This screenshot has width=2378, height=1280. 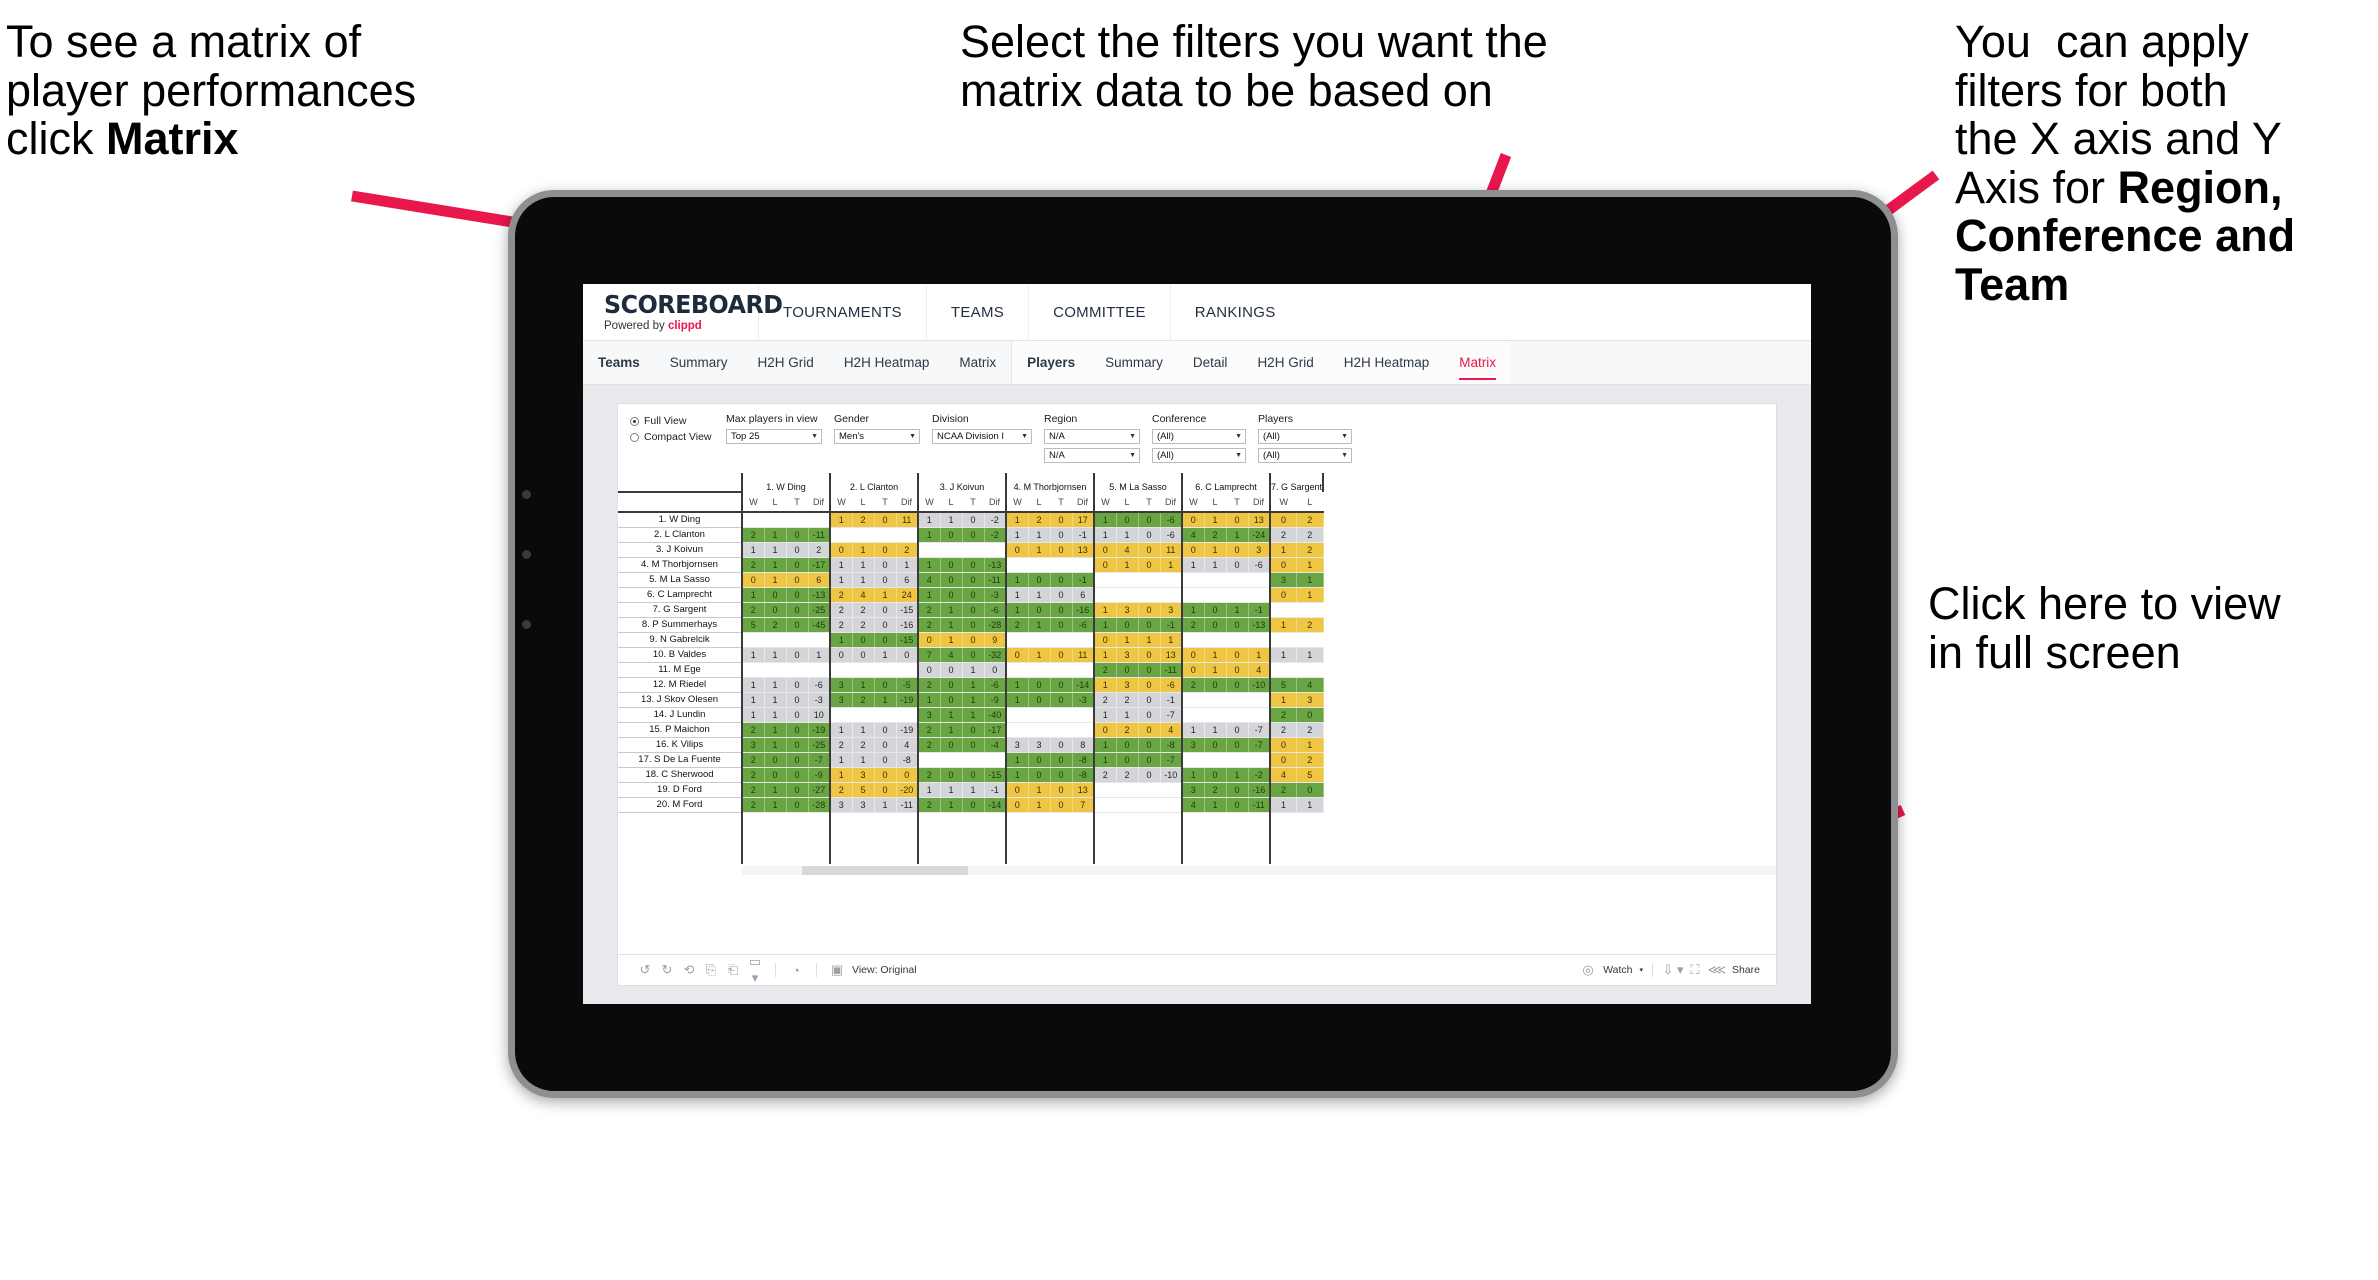 I want to click on matrix-cell: -45, so click(x=819, y=625).